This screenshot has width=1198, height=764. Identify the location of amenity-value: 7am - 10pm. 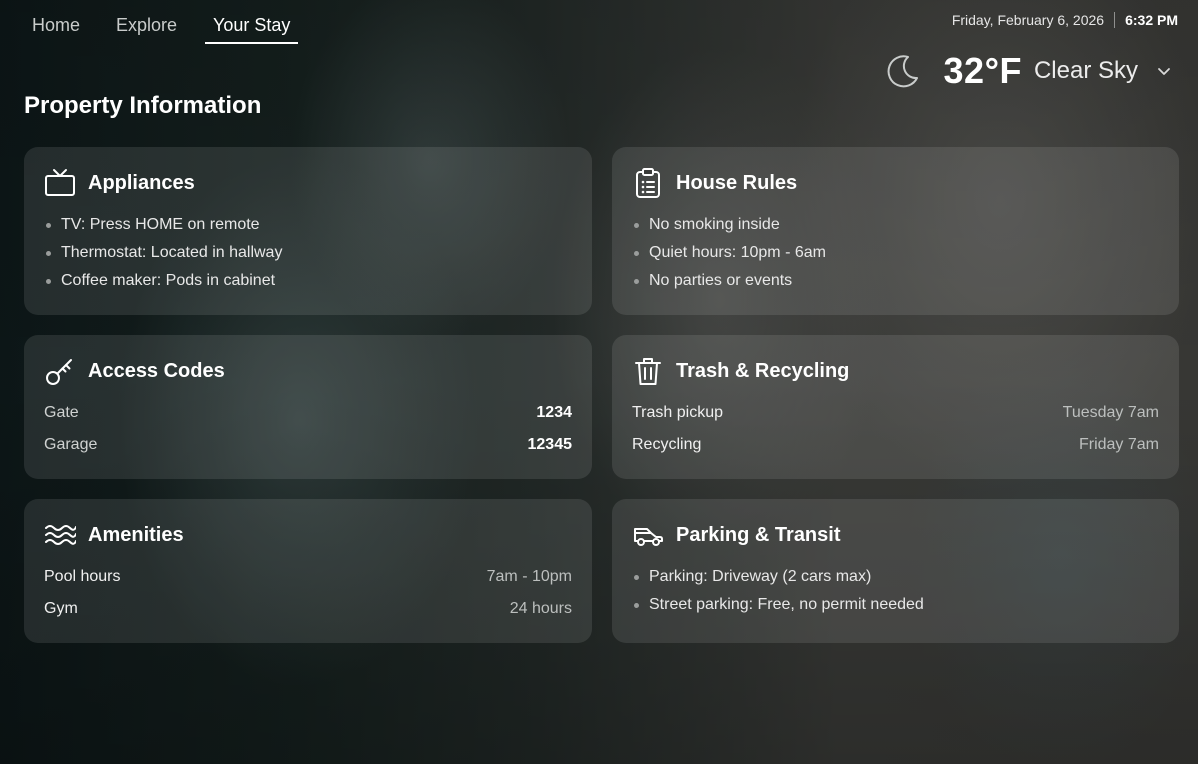
(529, 576).